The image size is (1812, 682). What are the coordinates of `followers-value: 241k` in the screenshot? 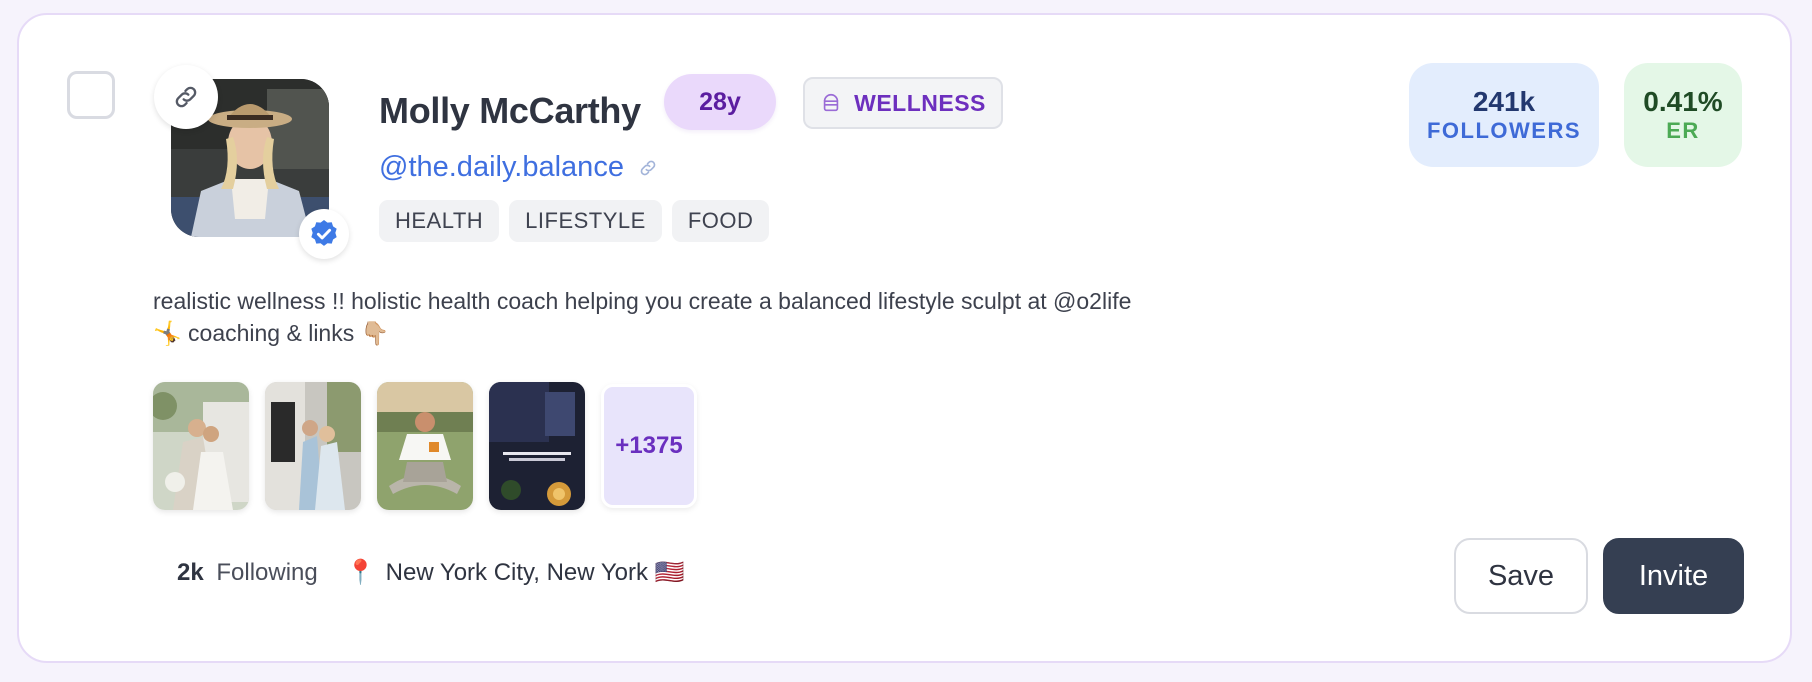 It's located at (1504, 101).